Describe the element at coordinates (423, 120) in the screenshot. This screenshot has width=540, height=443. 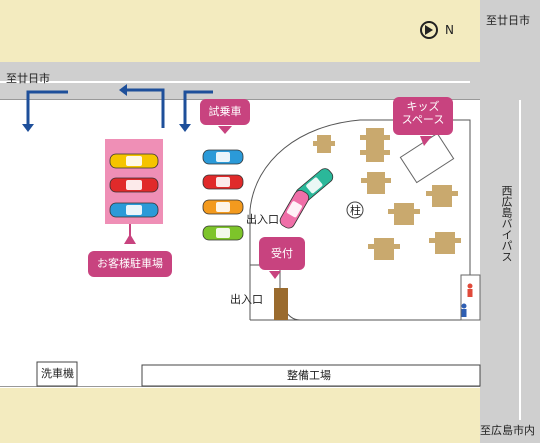
I see `kids-space-line2: スペース` at that location.